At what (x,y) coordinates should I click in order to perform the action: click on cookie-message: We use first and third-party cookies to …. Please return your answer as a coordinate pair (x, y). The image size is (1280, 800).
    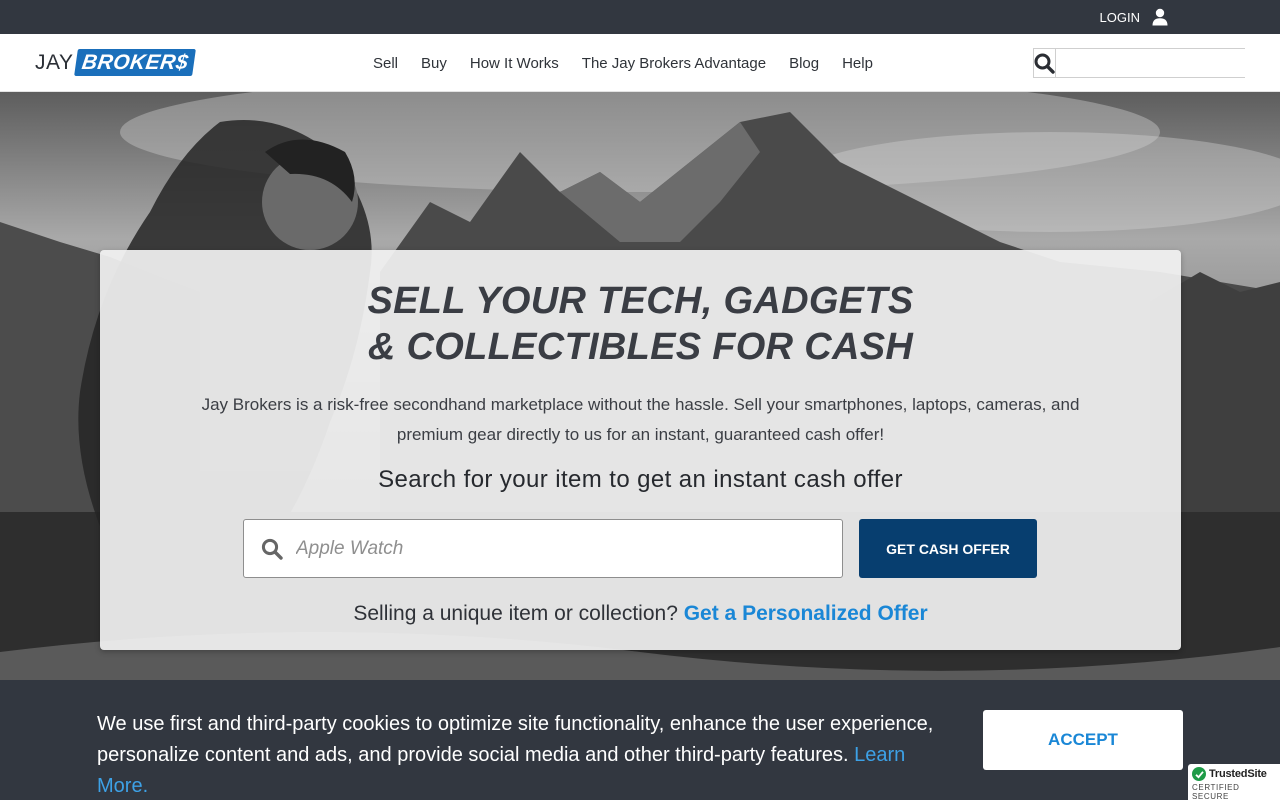
    Looking at the image, I should click on (527, 754).